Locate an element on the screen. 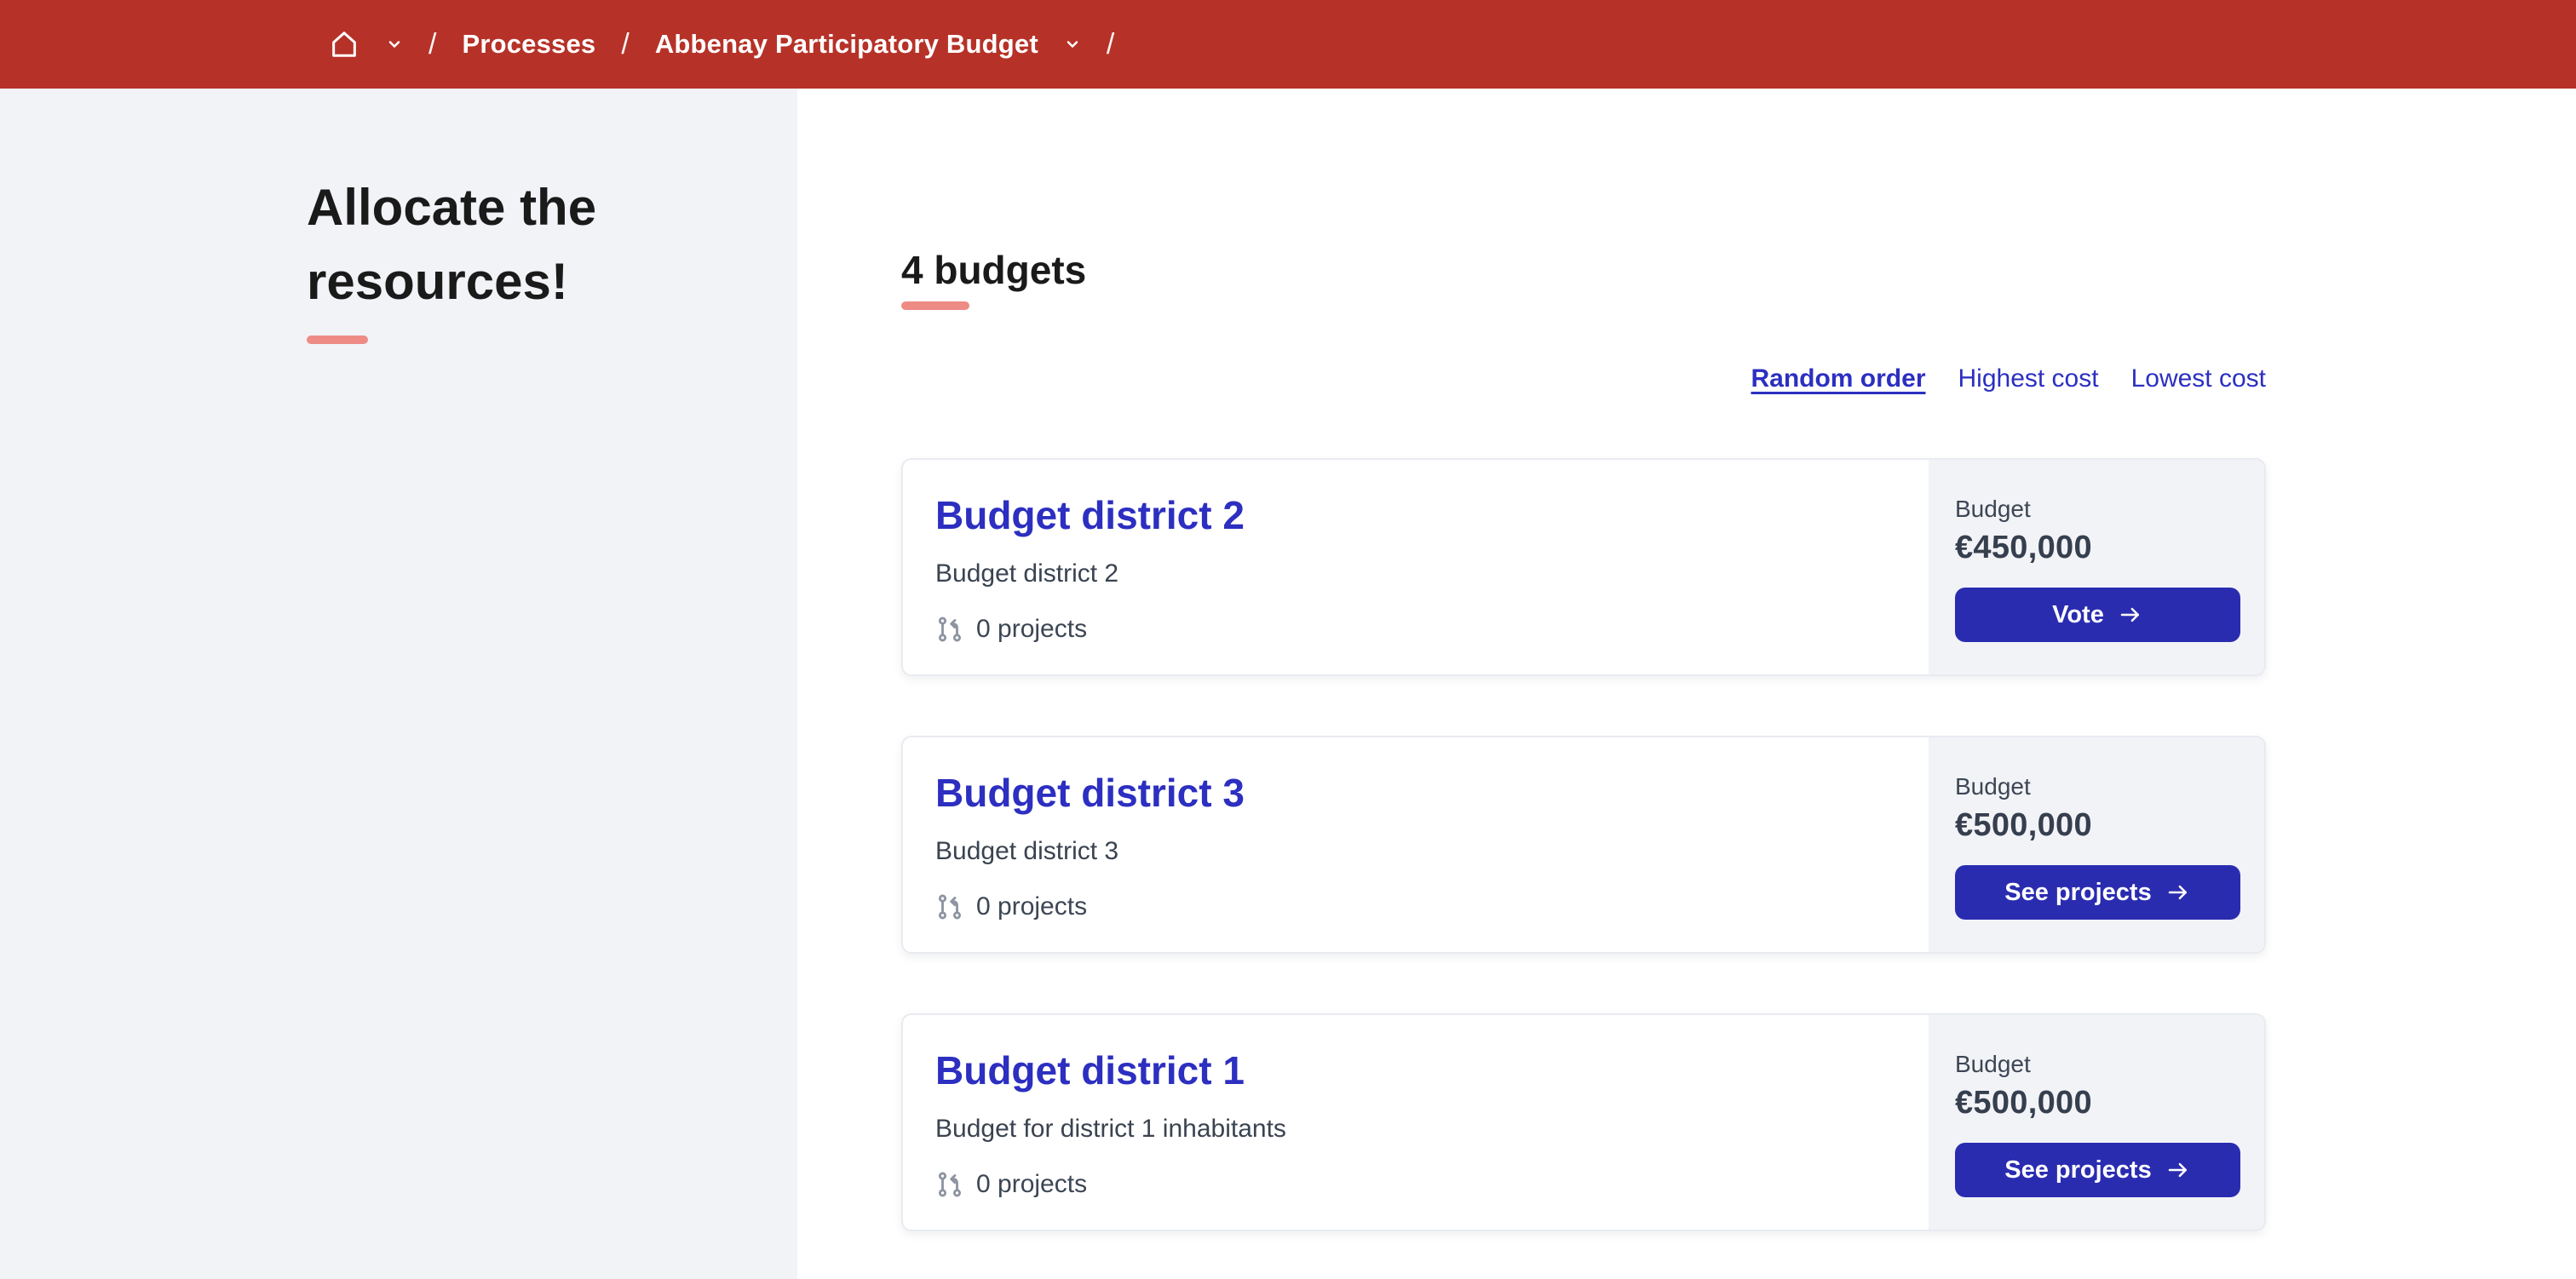  sort-lowest-cost-link: Lowest cost is located at coordinates (2199, 378).